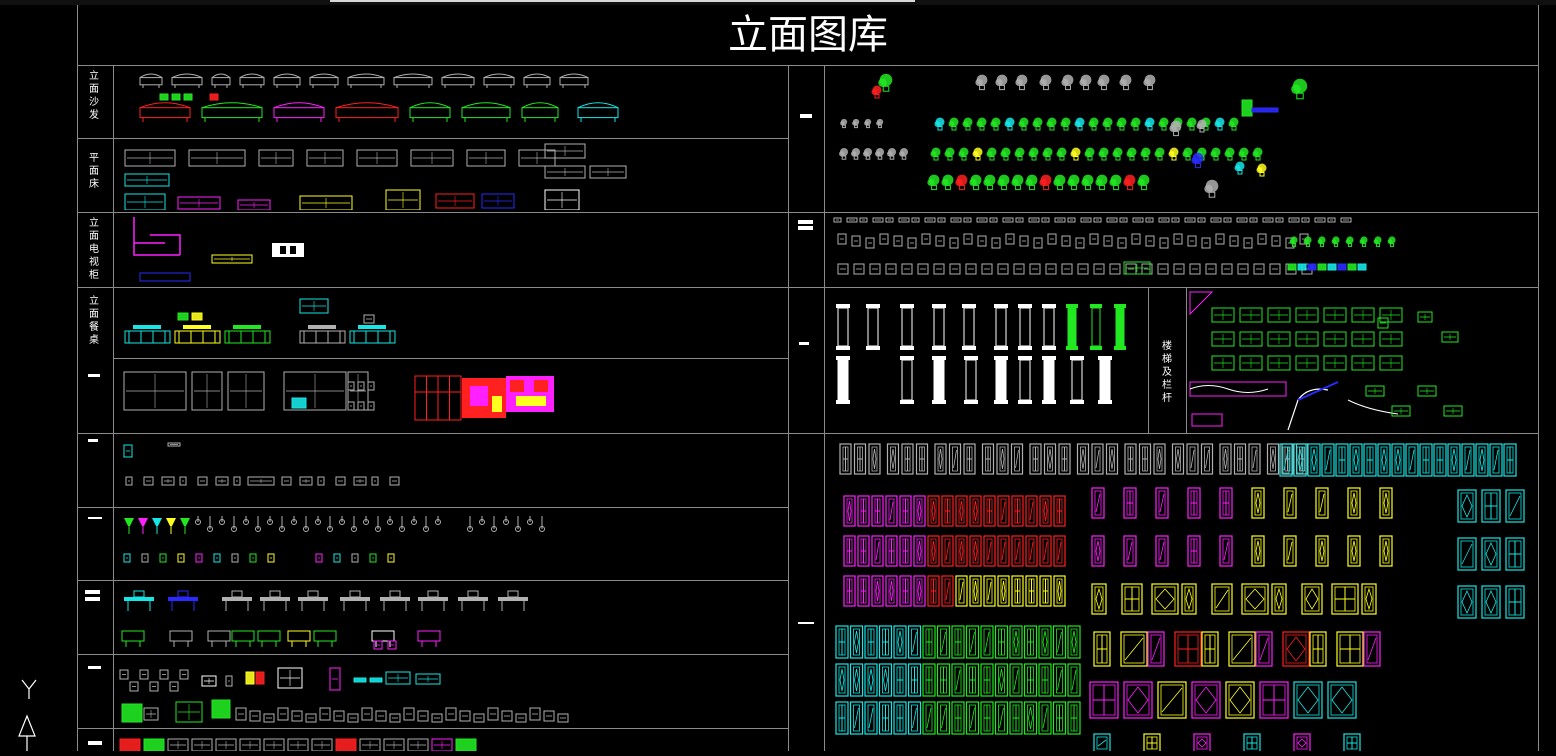  I want to click on gallery-misc, so click(448, 741).